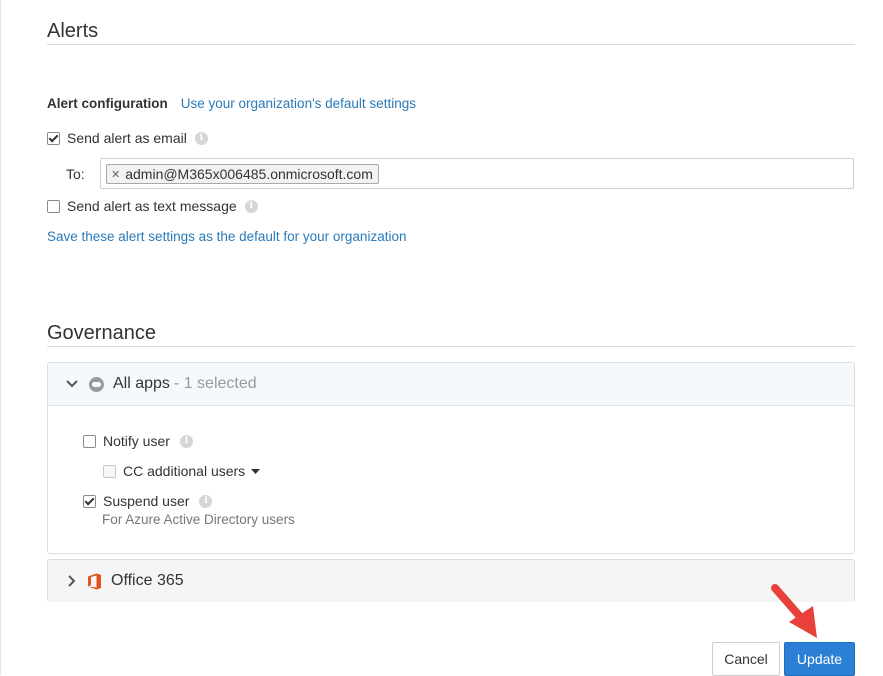  Describe the element at coordinates (75, 174) in the screenshot. I see `to-label: To:` at that location.